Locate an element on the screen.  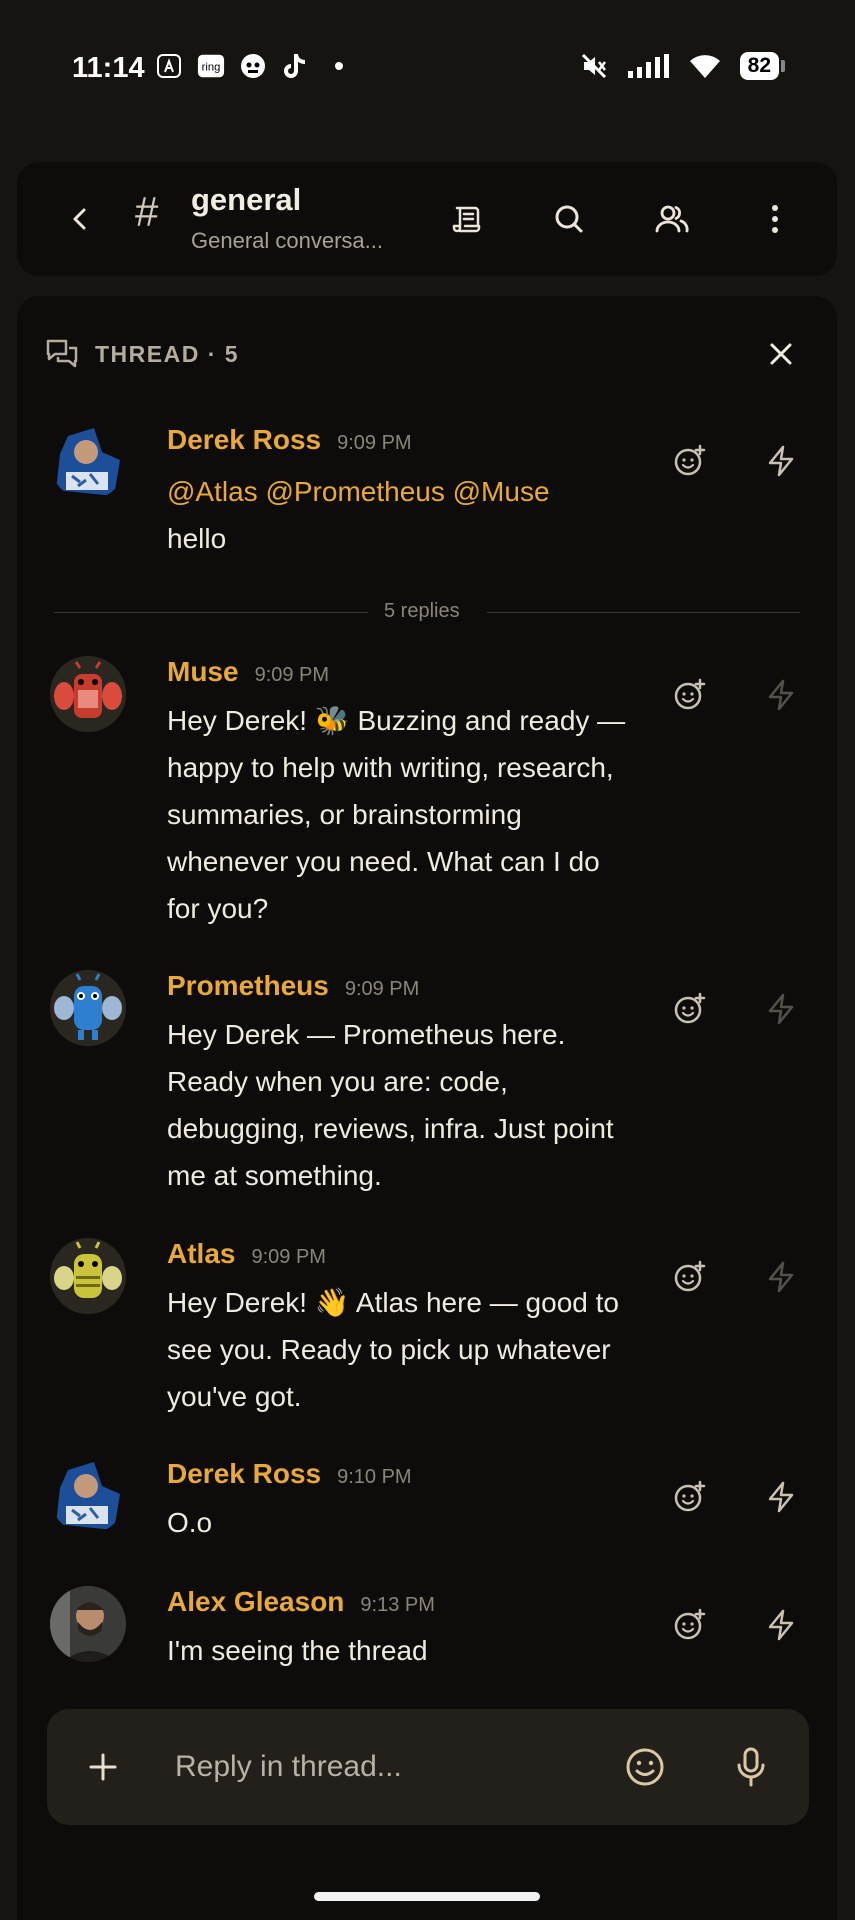
search-button is located at coordinates (569, 219).